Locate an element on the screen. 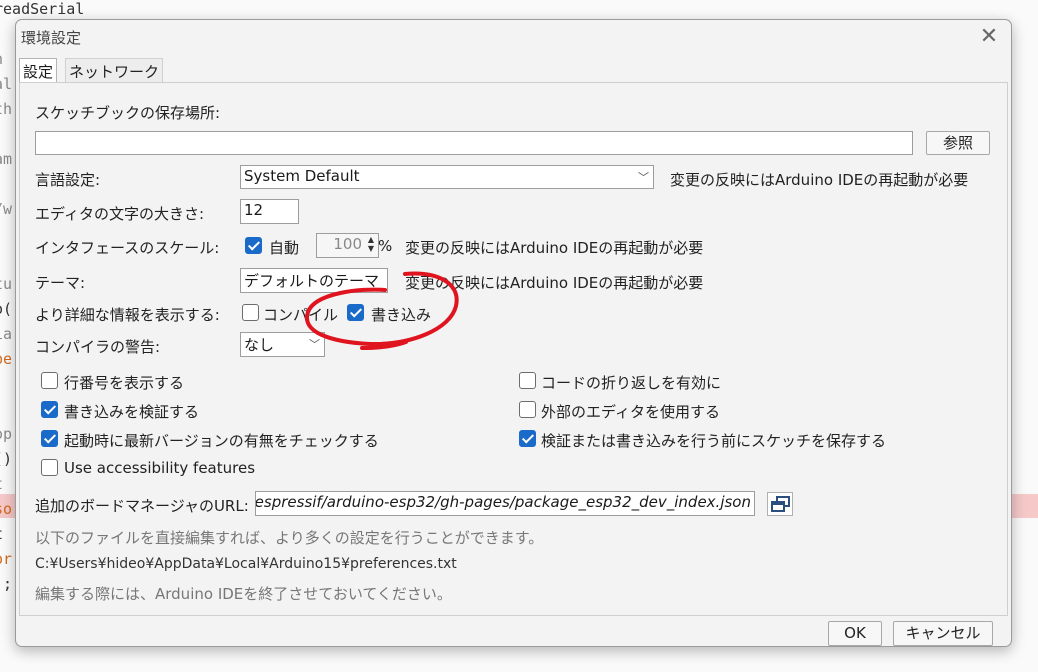  verbose-compile-checkbox is located at coordinates (250, 312).